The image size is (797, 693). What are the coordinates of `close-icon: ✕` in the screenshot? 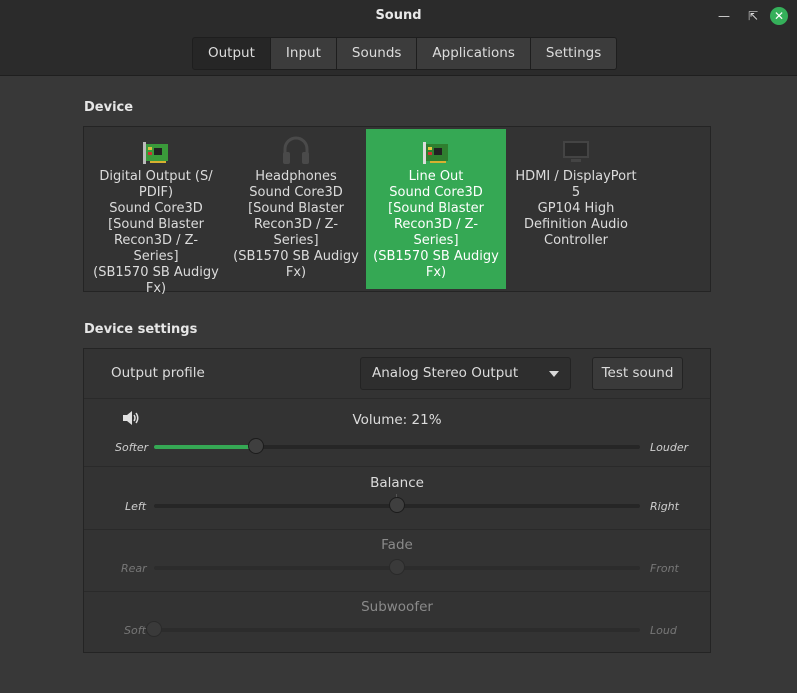 It's located at (779, 16).